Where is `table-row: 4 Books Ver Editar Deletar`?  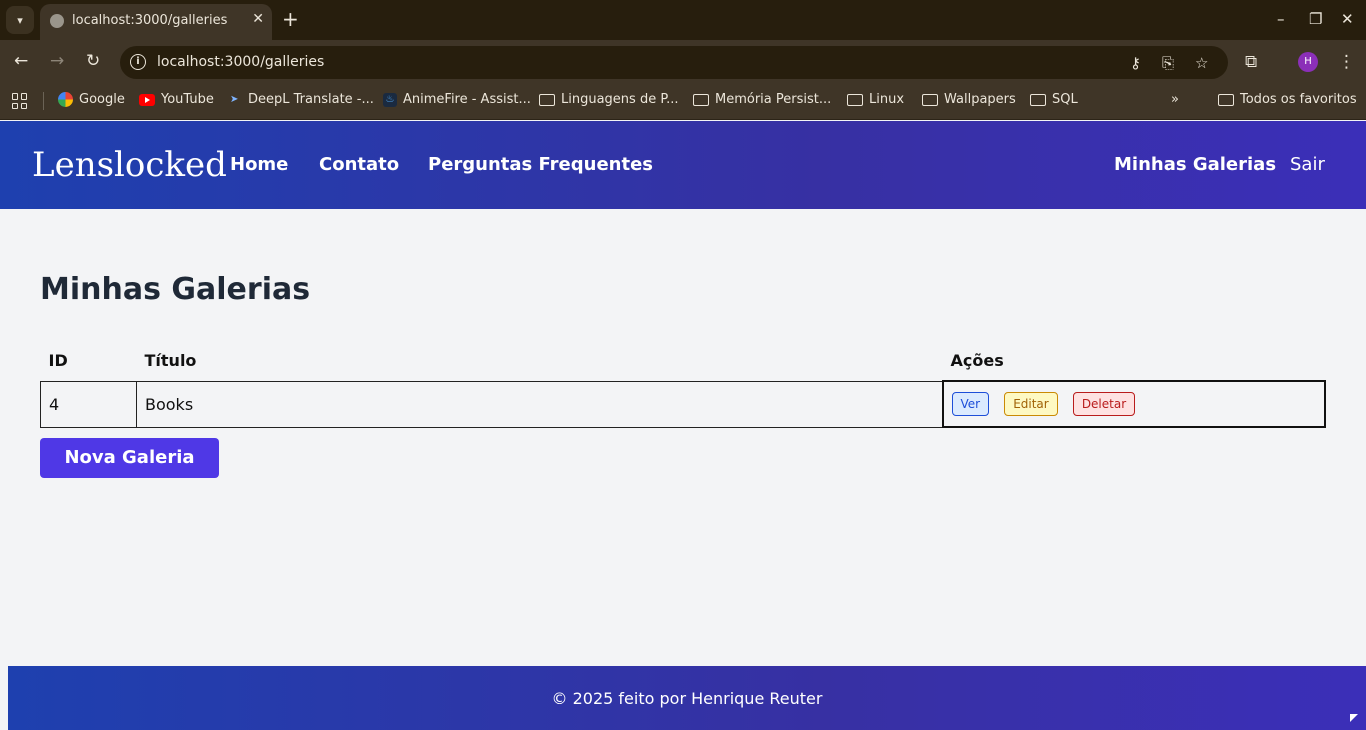
table-row: 4 Books Ver Editar Deletar is located at coordinates (683, 404).